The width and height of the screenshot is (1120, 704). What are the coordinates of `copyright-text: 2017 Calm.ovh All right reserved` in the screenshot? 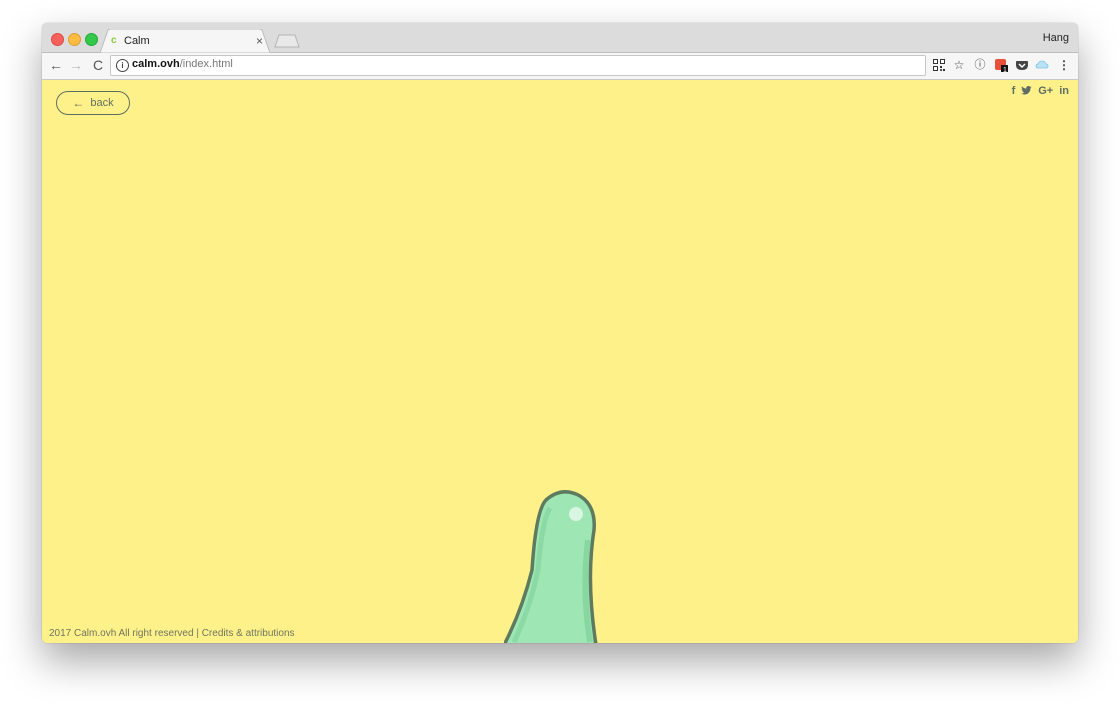 It's located at (121, 633).